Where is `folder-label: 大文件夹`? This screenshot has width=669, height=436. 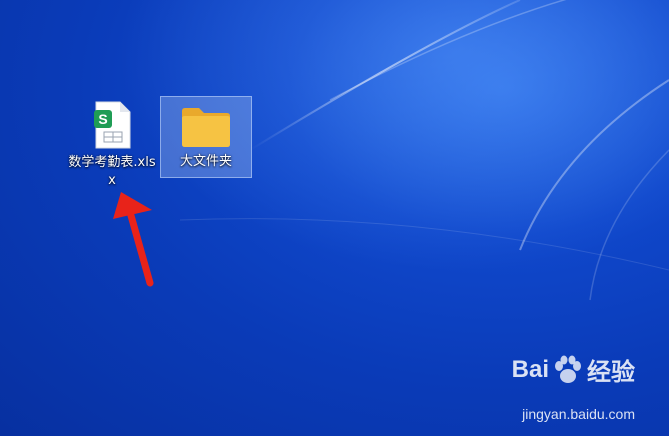
folder-label: 大文件夹 is located at coordinates (205, 161).